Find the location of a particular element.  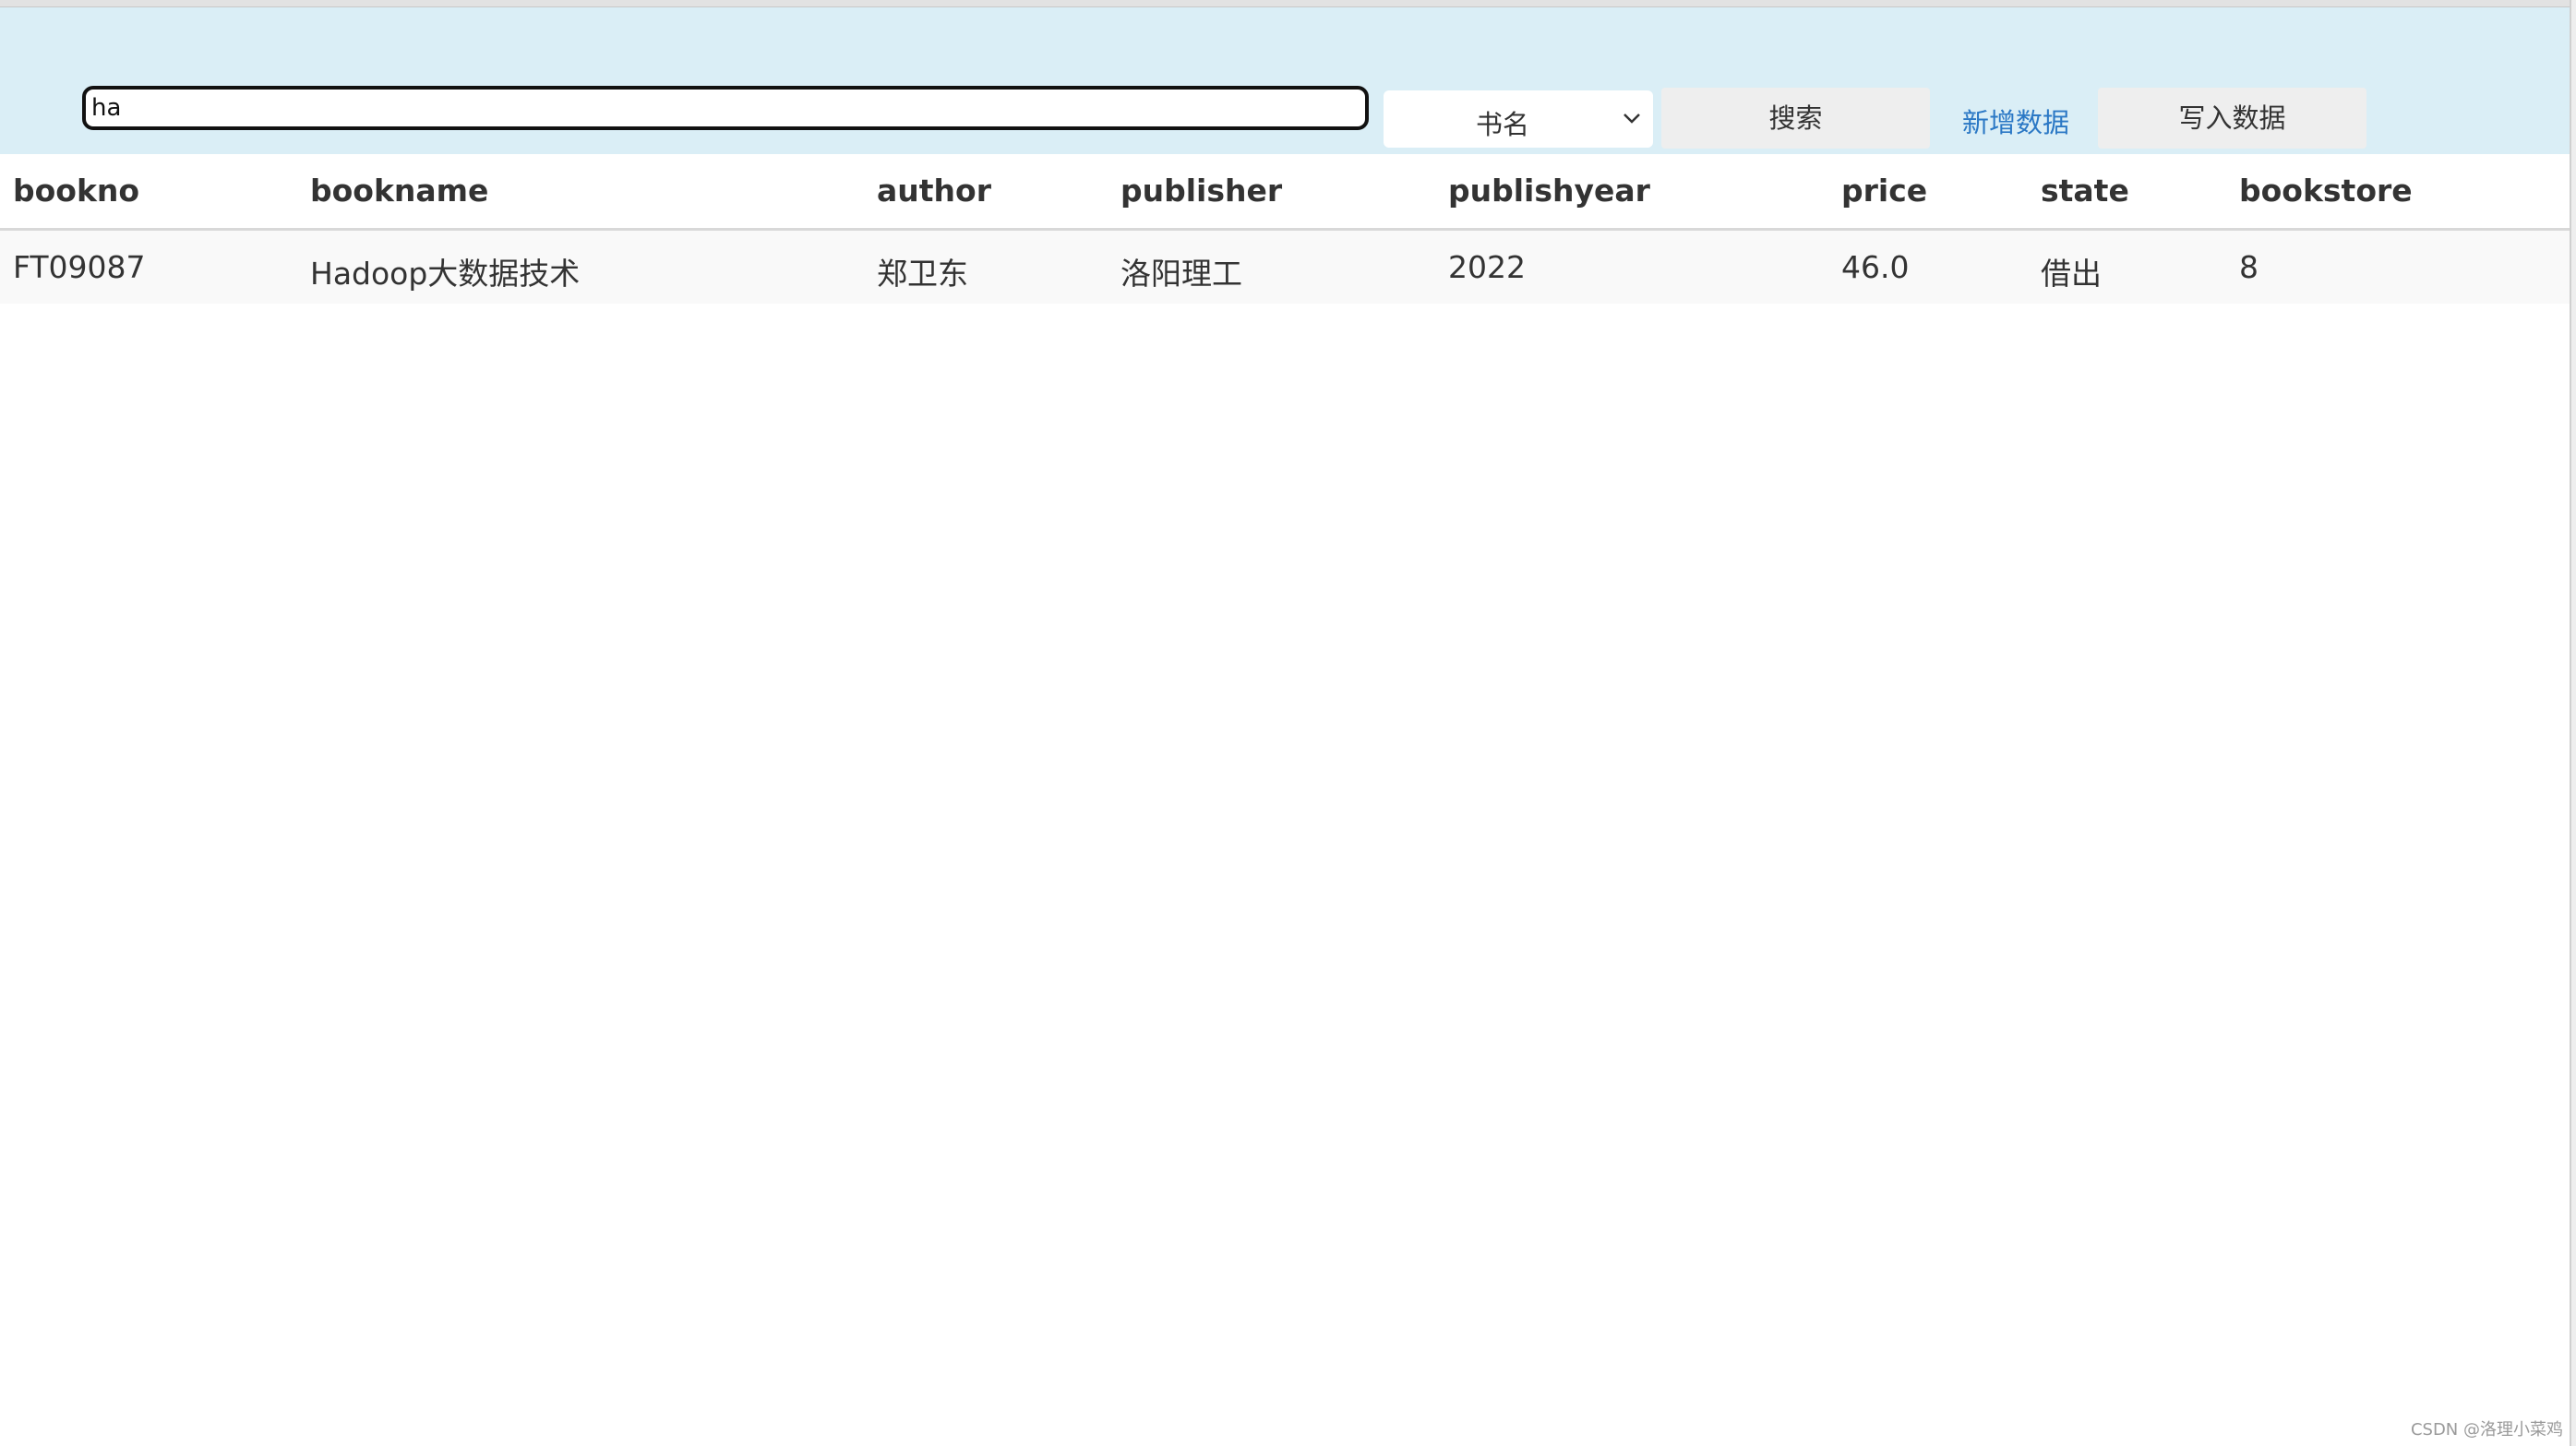

search-input is located at coordinates (726, 108).